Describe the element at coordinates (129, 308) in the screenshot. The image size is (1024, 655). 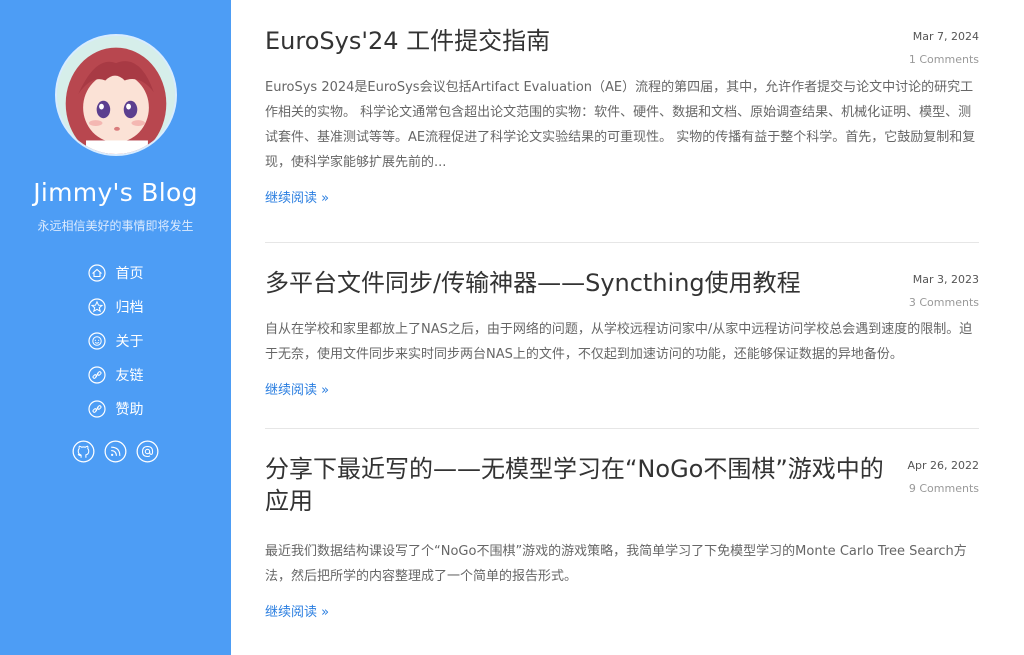
I see `sidebar-item-label: 归档` at that location.